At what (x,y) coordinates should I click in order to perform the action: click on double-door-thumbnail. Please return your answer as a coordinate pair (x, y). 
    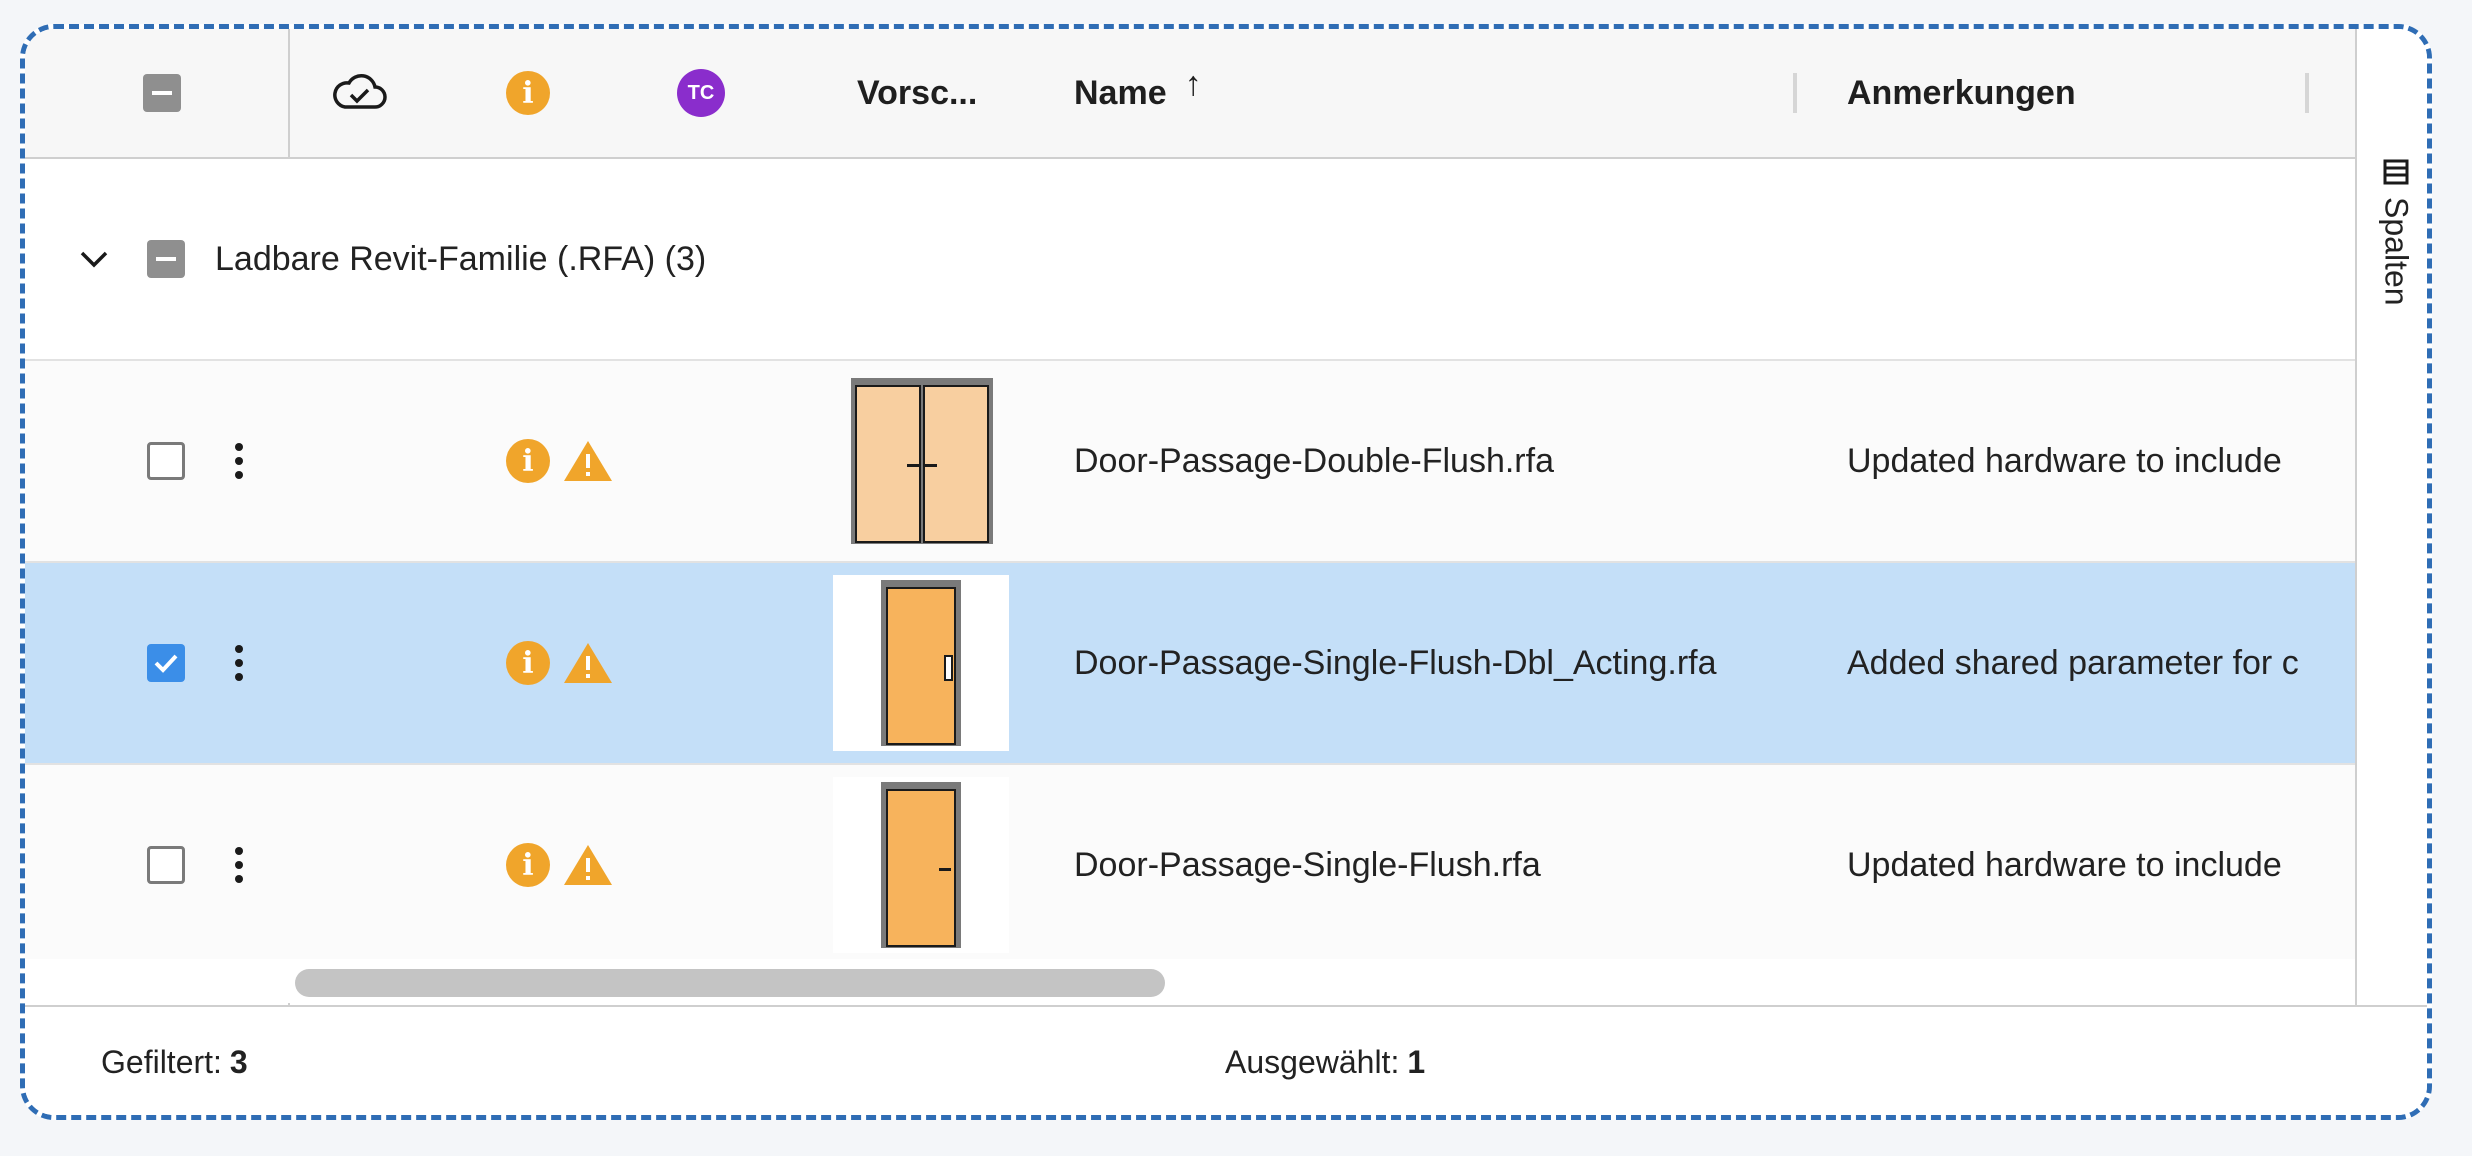
    Looking at the image, I should click on (922, 461).